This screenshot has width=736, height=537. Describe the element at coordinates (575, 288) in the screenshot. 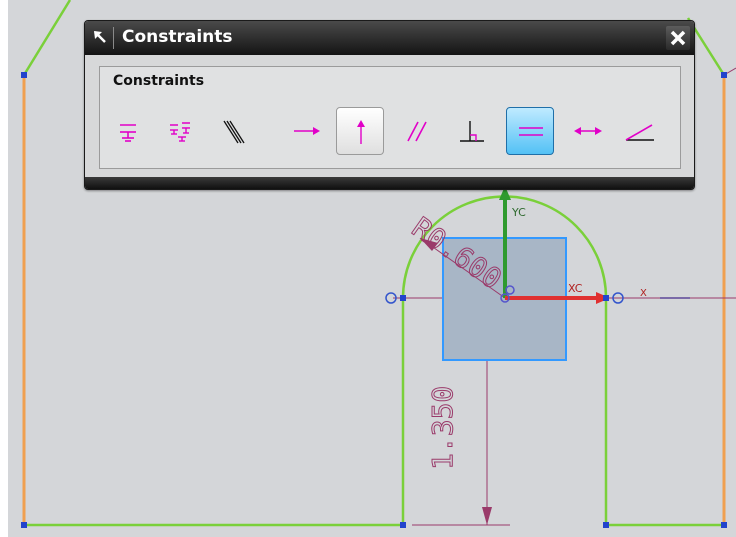

I see `xc-label: XC` at that location.